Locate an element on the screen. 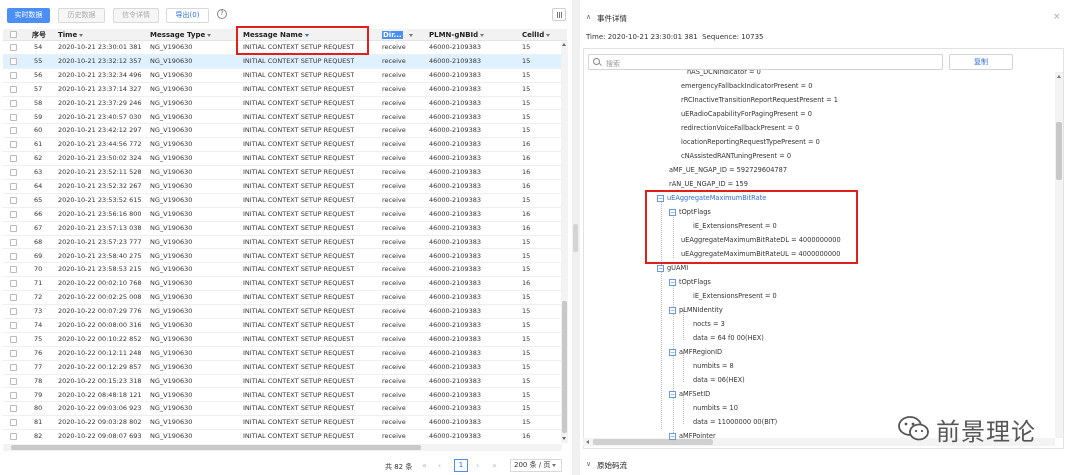 Image resolution: width=1080 pixels, height=475 pixels. tree-scroll-up-icon is located at coordinates (1058, 76).